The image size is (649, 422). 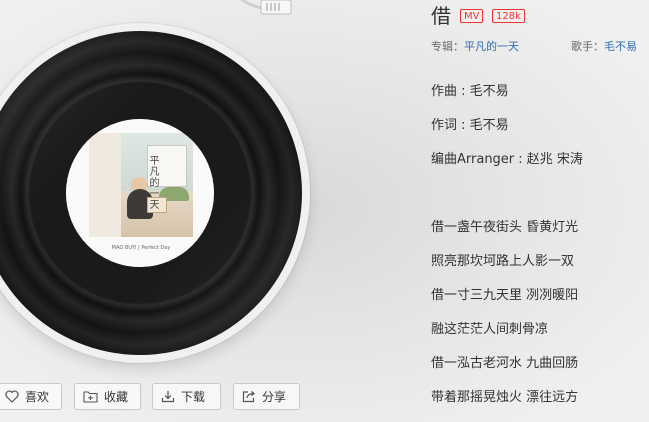 What do you see at coordinates (141, 248) in the screenshot?
I see `album-cover-footer: MAO BUYI | Perfect Day` at bounding box center [141, 248].